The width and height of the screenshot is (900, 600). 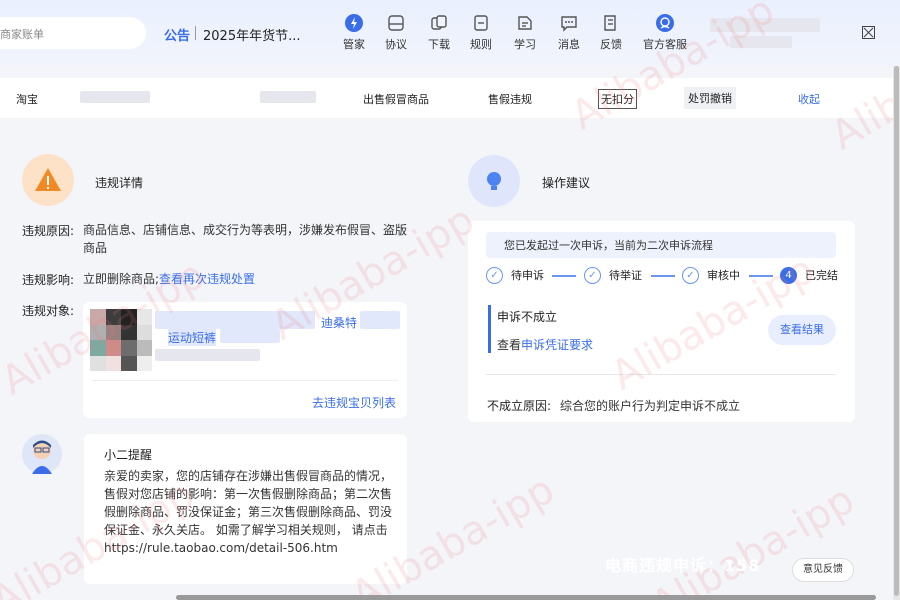 What do you see at coordinates (661, 374) in the screenshot?
I see `advice-divider` at bounding box center [661, 374].